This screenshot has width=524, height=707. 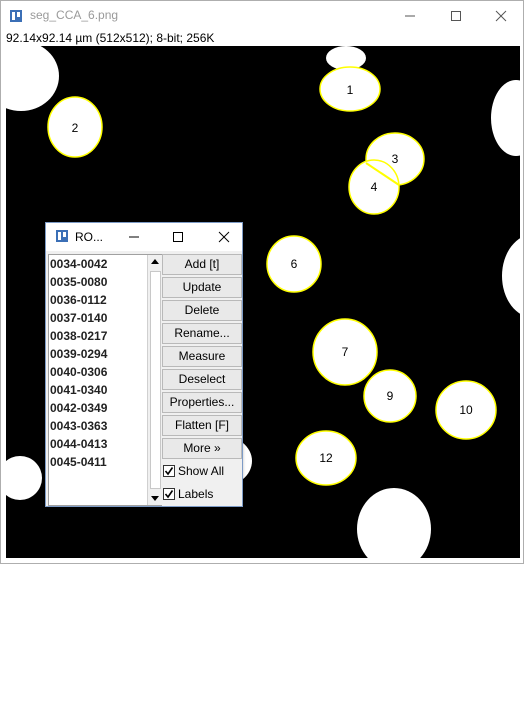 What do you see at coordinates (110, 38) in the screenshot?
I see `image-info: 92.14x92.14 µm (512x512); 8-bit; 256K` at bounding box center [110, 38].